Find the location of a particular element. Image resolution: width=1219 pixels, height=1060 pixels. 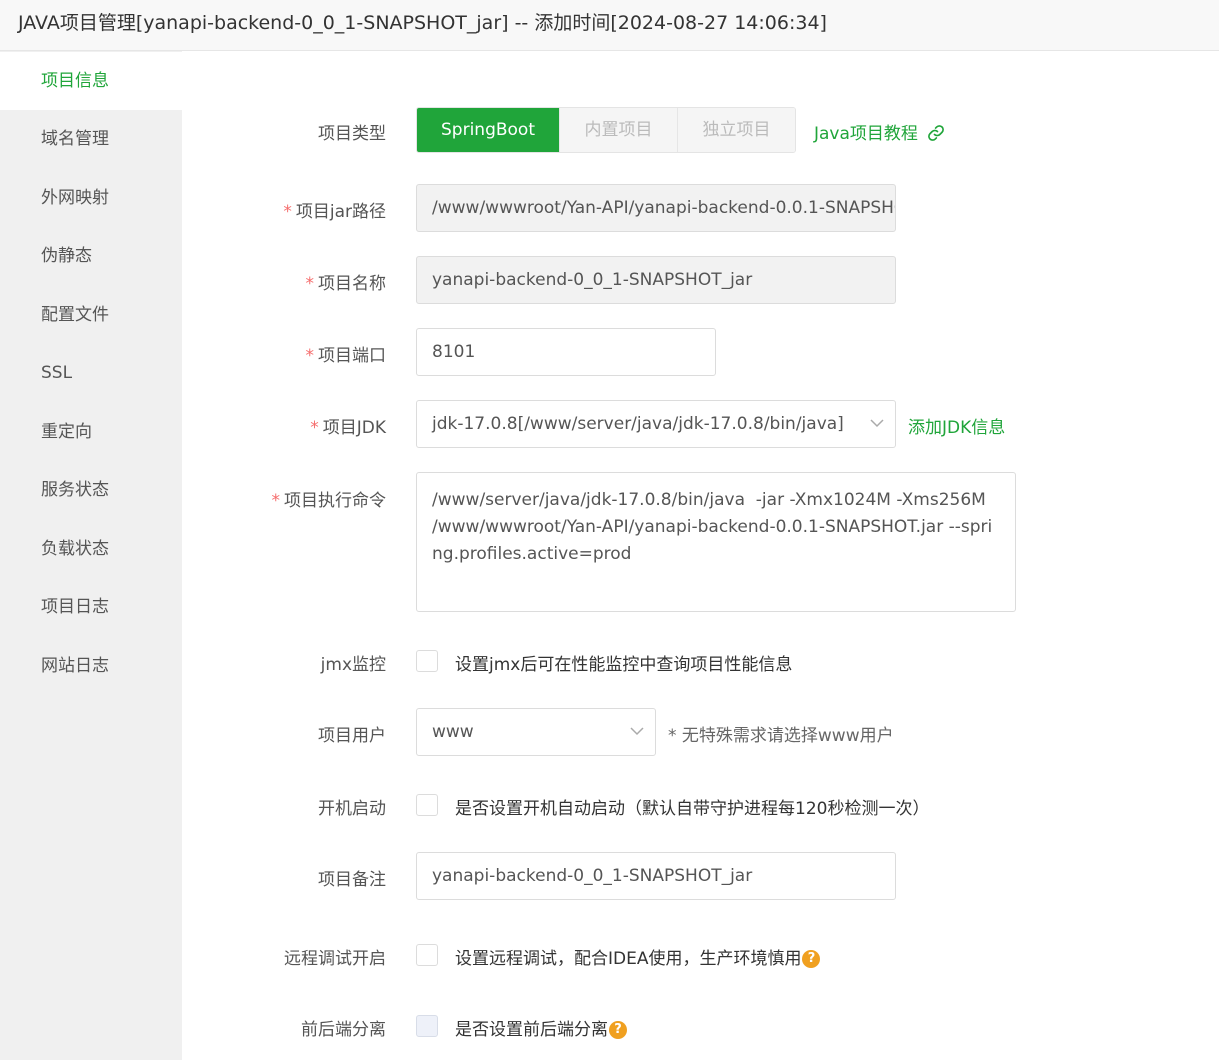

java-tutorial-link: Java项目教程 is located at coordinates (879, 131).